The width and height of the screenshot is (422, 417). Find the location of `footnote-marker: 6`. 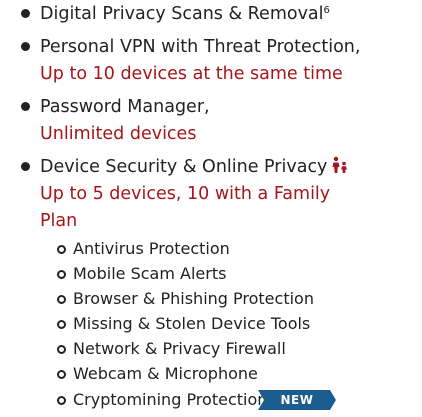

footnote-marker: 6 is located at coordinates (326, 10).